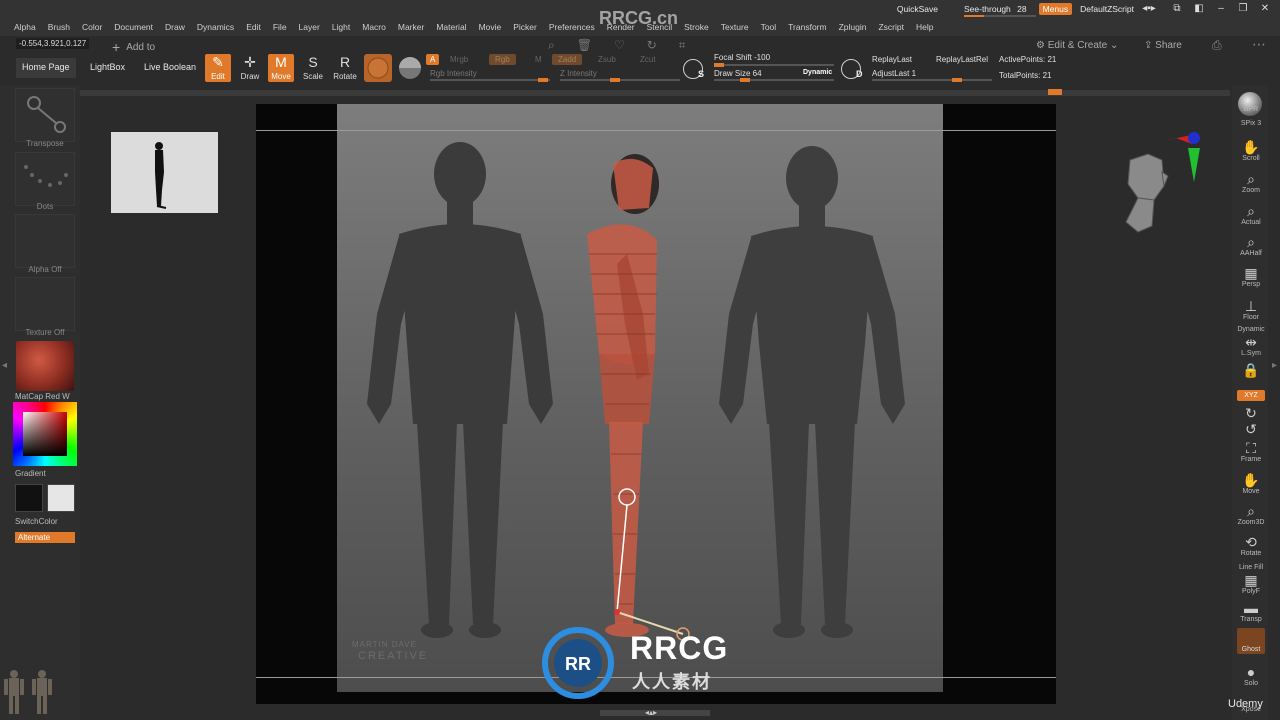  Describe the element at coordinates (411, 28) in the screenshot. I see `menu-item-marker: Marker` at that location.